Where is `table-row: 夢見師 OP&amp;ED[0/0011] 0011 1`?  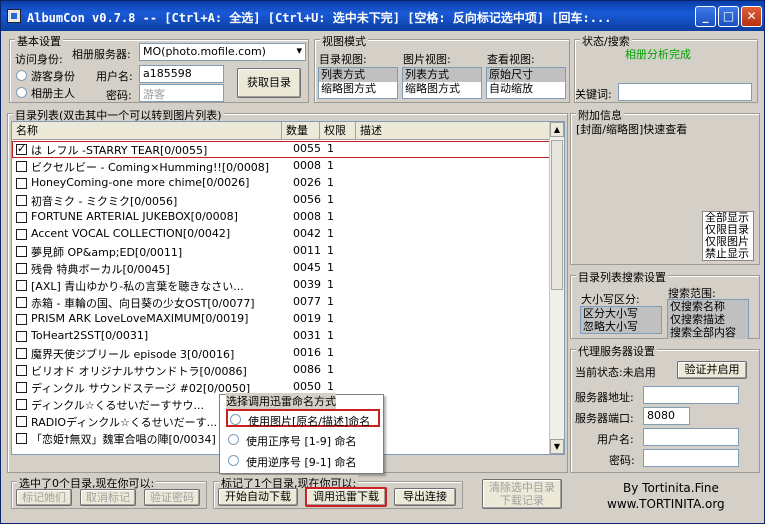
table-row: 夢見師 OP&amp;ED[0/0011] 0011 1 is located at coordinates (281, 251).